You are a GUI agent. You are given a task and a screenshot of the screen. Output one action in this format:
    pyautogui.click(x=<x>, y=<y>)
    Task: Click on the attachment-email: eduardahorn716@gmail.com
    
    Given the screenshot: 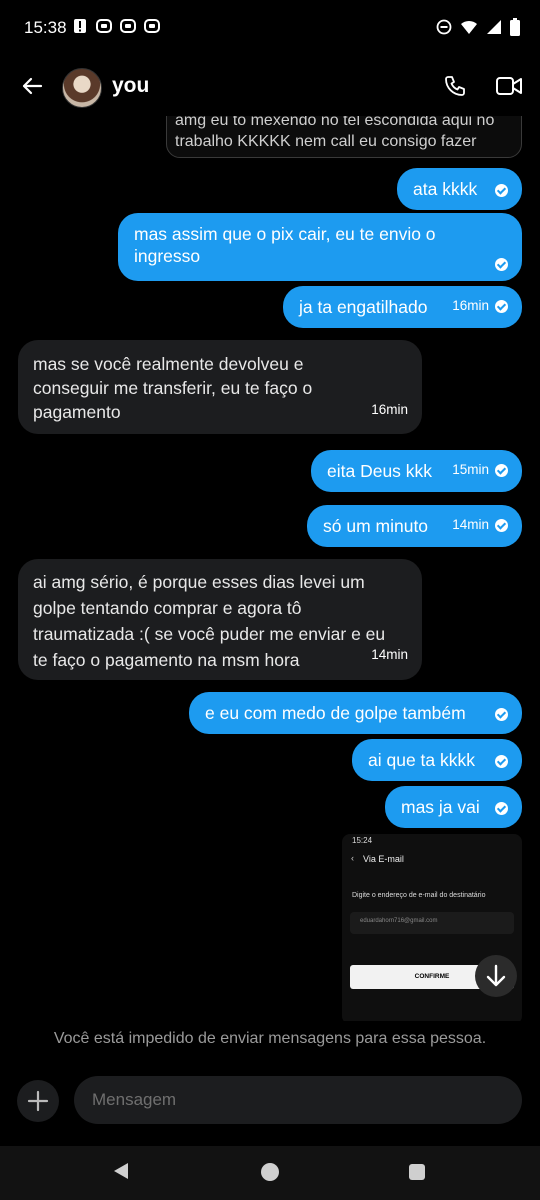 What is the action you would take?
    pyautogui.click(x=399, y=921)
    